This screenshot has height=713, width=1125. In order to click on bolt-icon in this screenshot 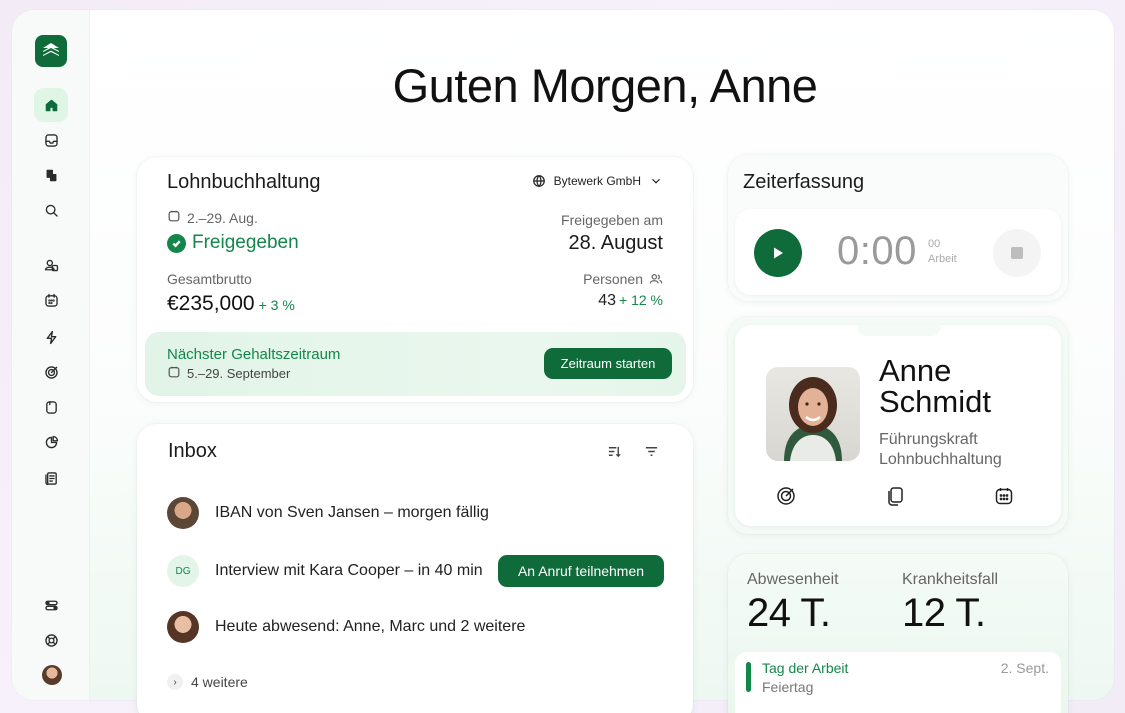, I will do `click(51, 337)`.